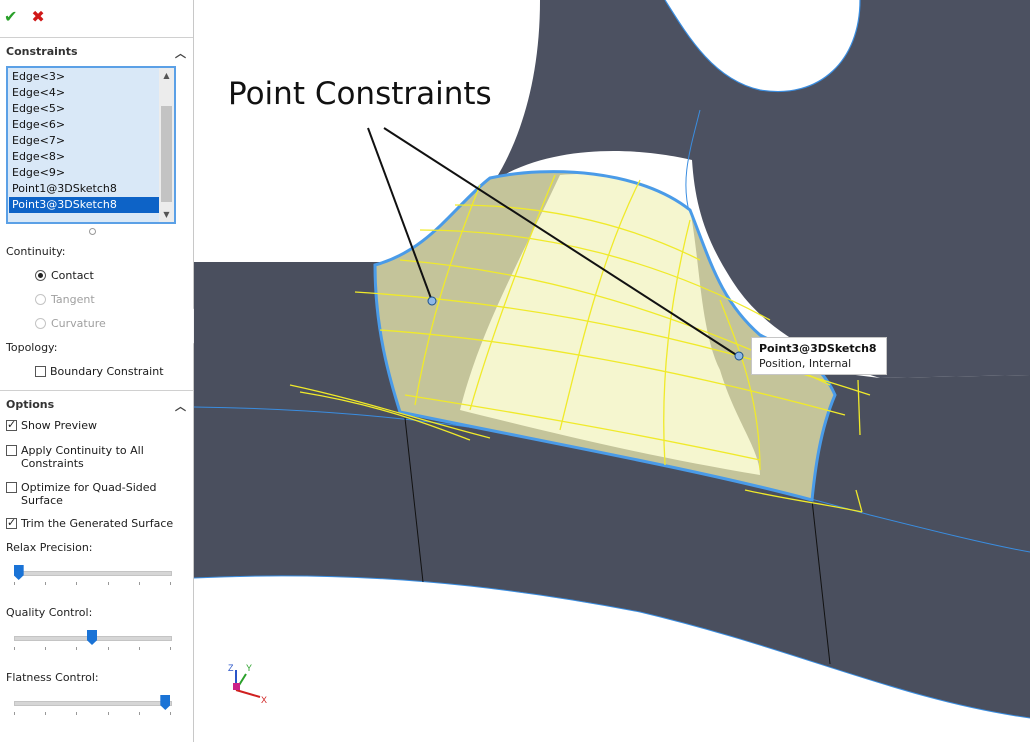 The image size is (1030, 742). I want to click on list-item: Edge<9>, so click(85, 173).